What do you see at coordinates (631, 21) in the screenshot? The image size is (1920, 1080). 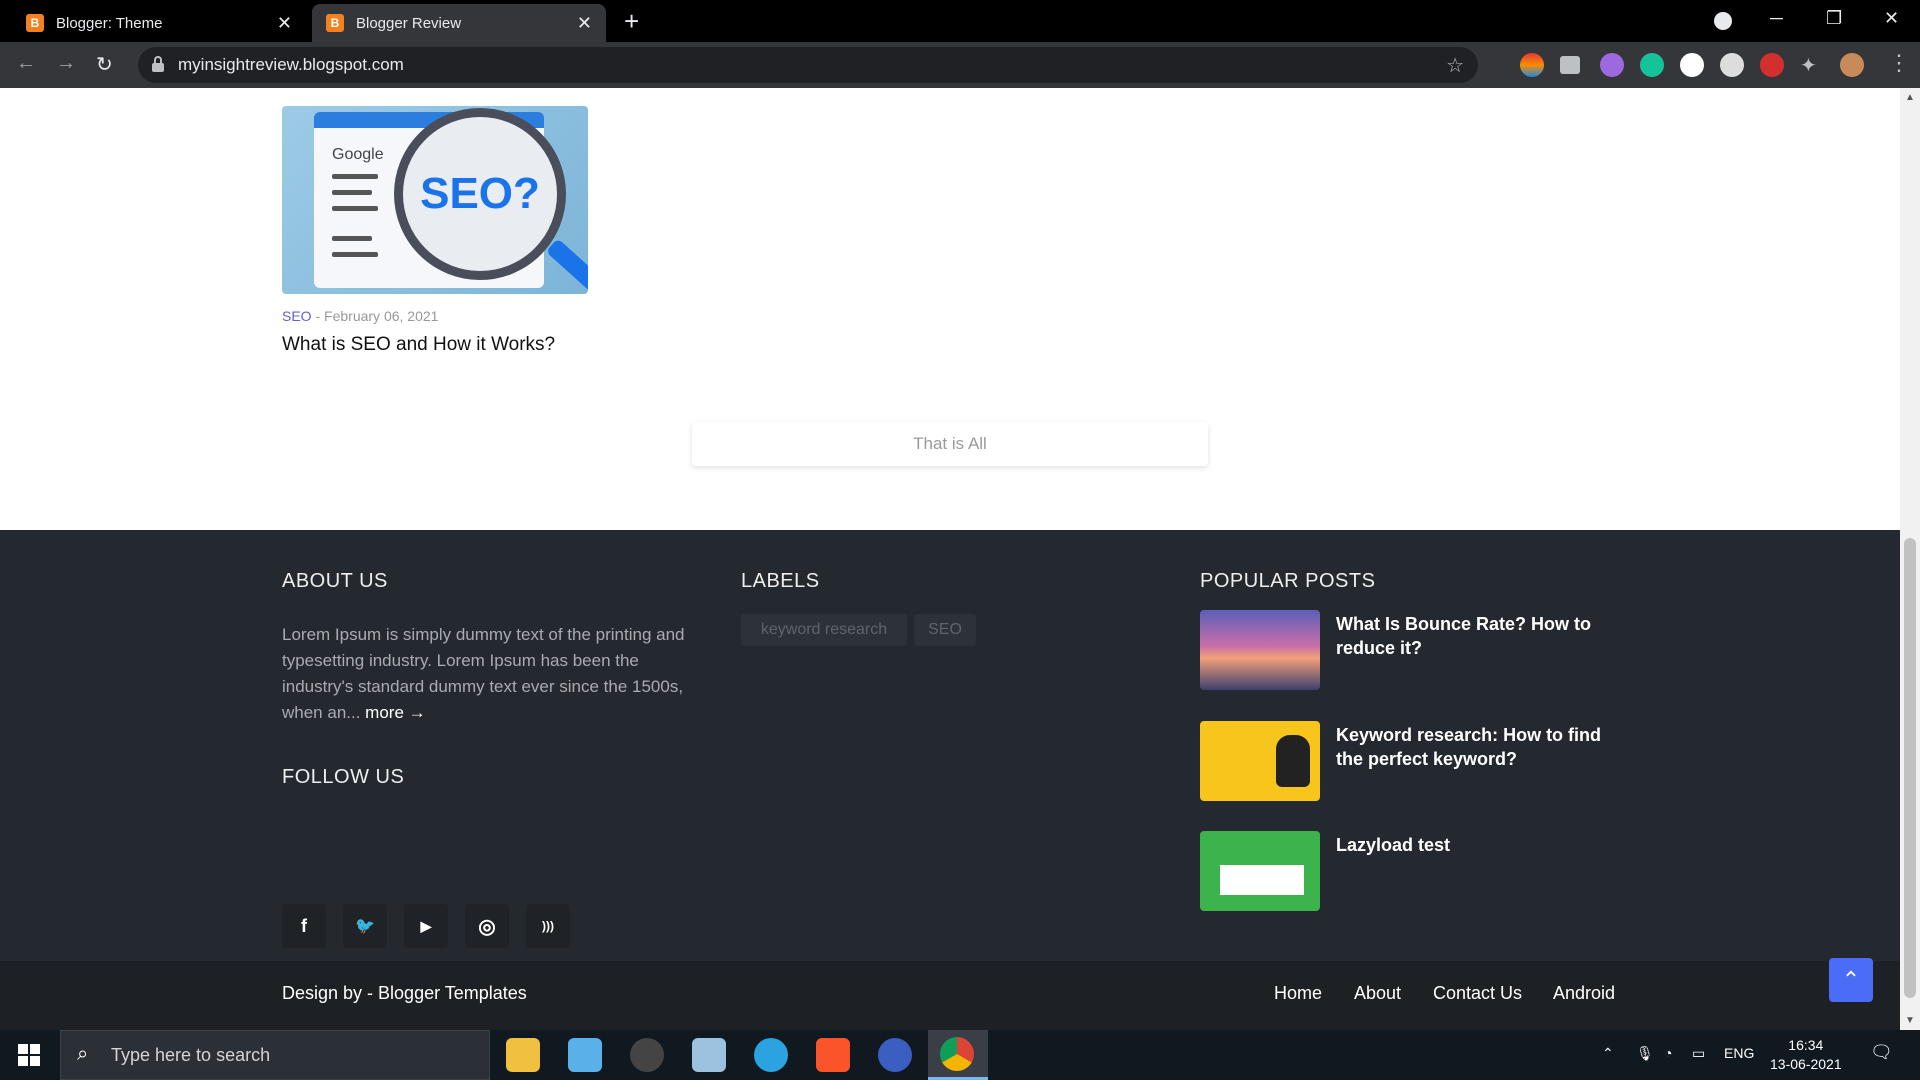 I see `new-tab-button: +` at bounding box center [631, 21].